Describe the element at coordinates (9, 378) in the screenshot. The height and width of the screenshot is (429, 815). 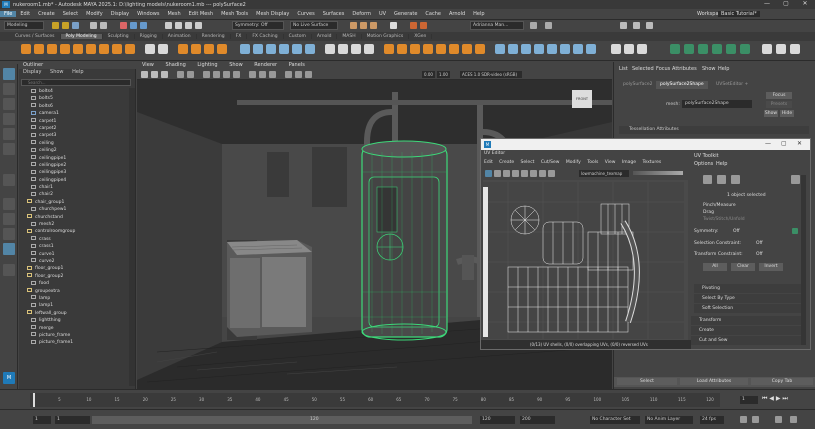
I see `maya-home-icon: M` at that location.